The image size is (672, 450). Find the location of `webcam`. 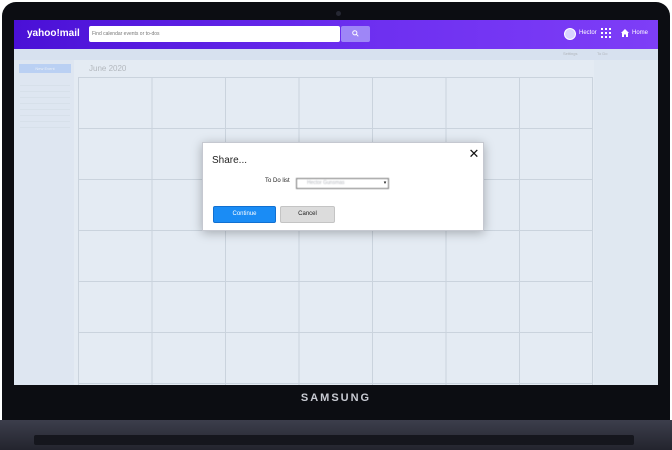

webcam is located at coordinates (338, 13).